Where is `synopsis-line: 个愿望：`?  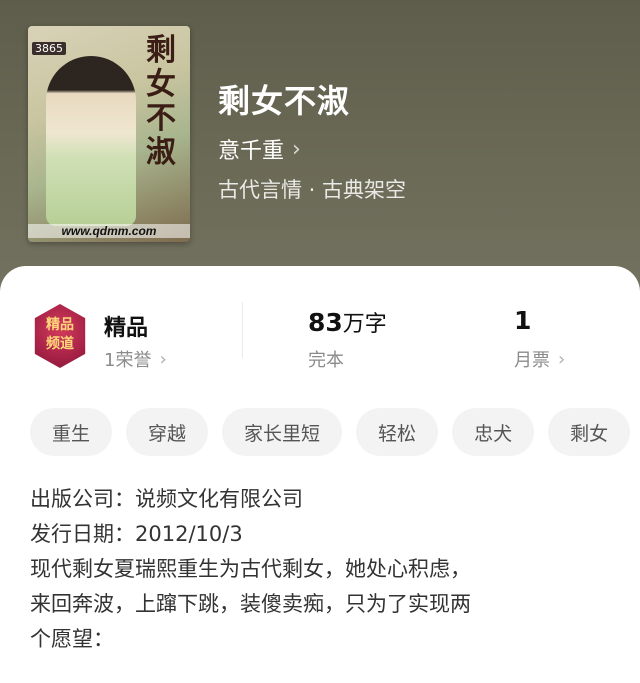 synopsis-line: 个愿望： is located at coordinates (72, 639).